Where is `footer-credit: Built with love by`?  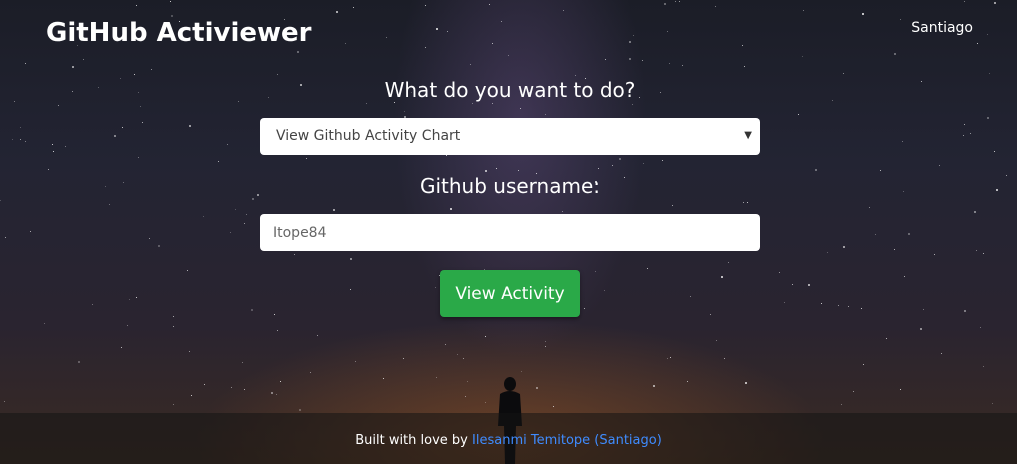 footer-credit: Built with love by is located at coordinates (411, 440).